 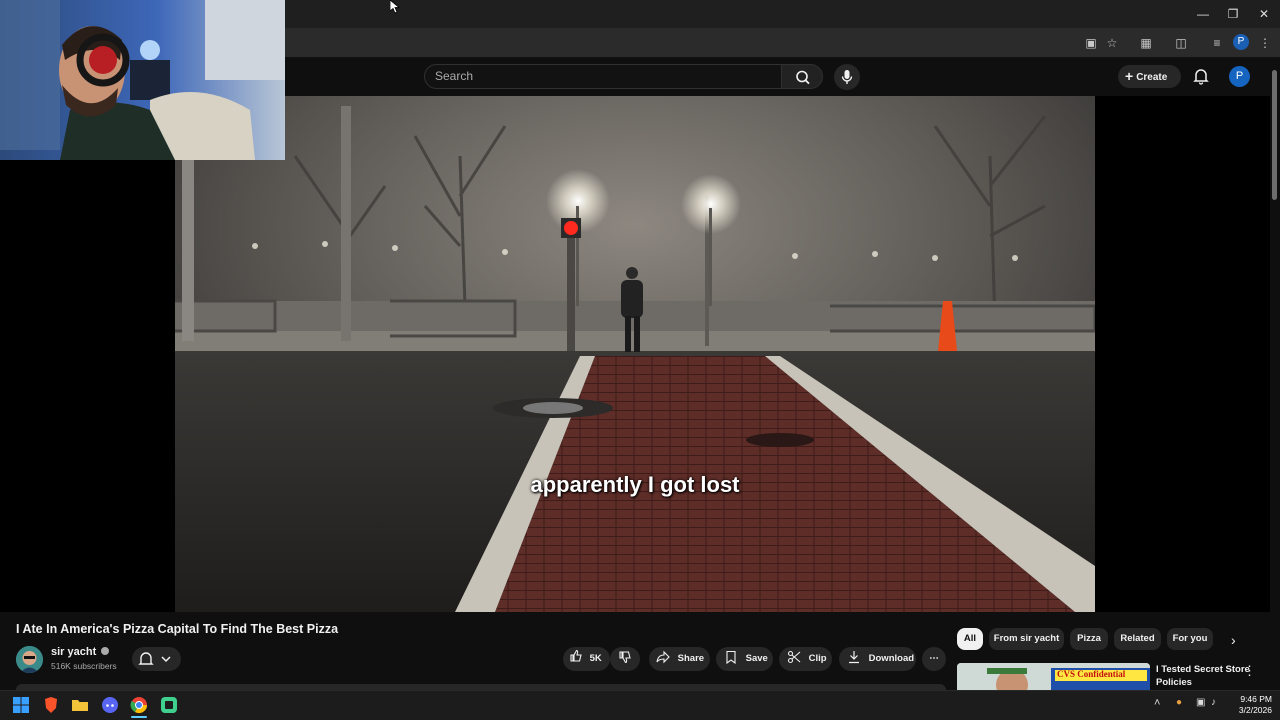 I want to click on app-green-icon, so click(x=169, y=705).